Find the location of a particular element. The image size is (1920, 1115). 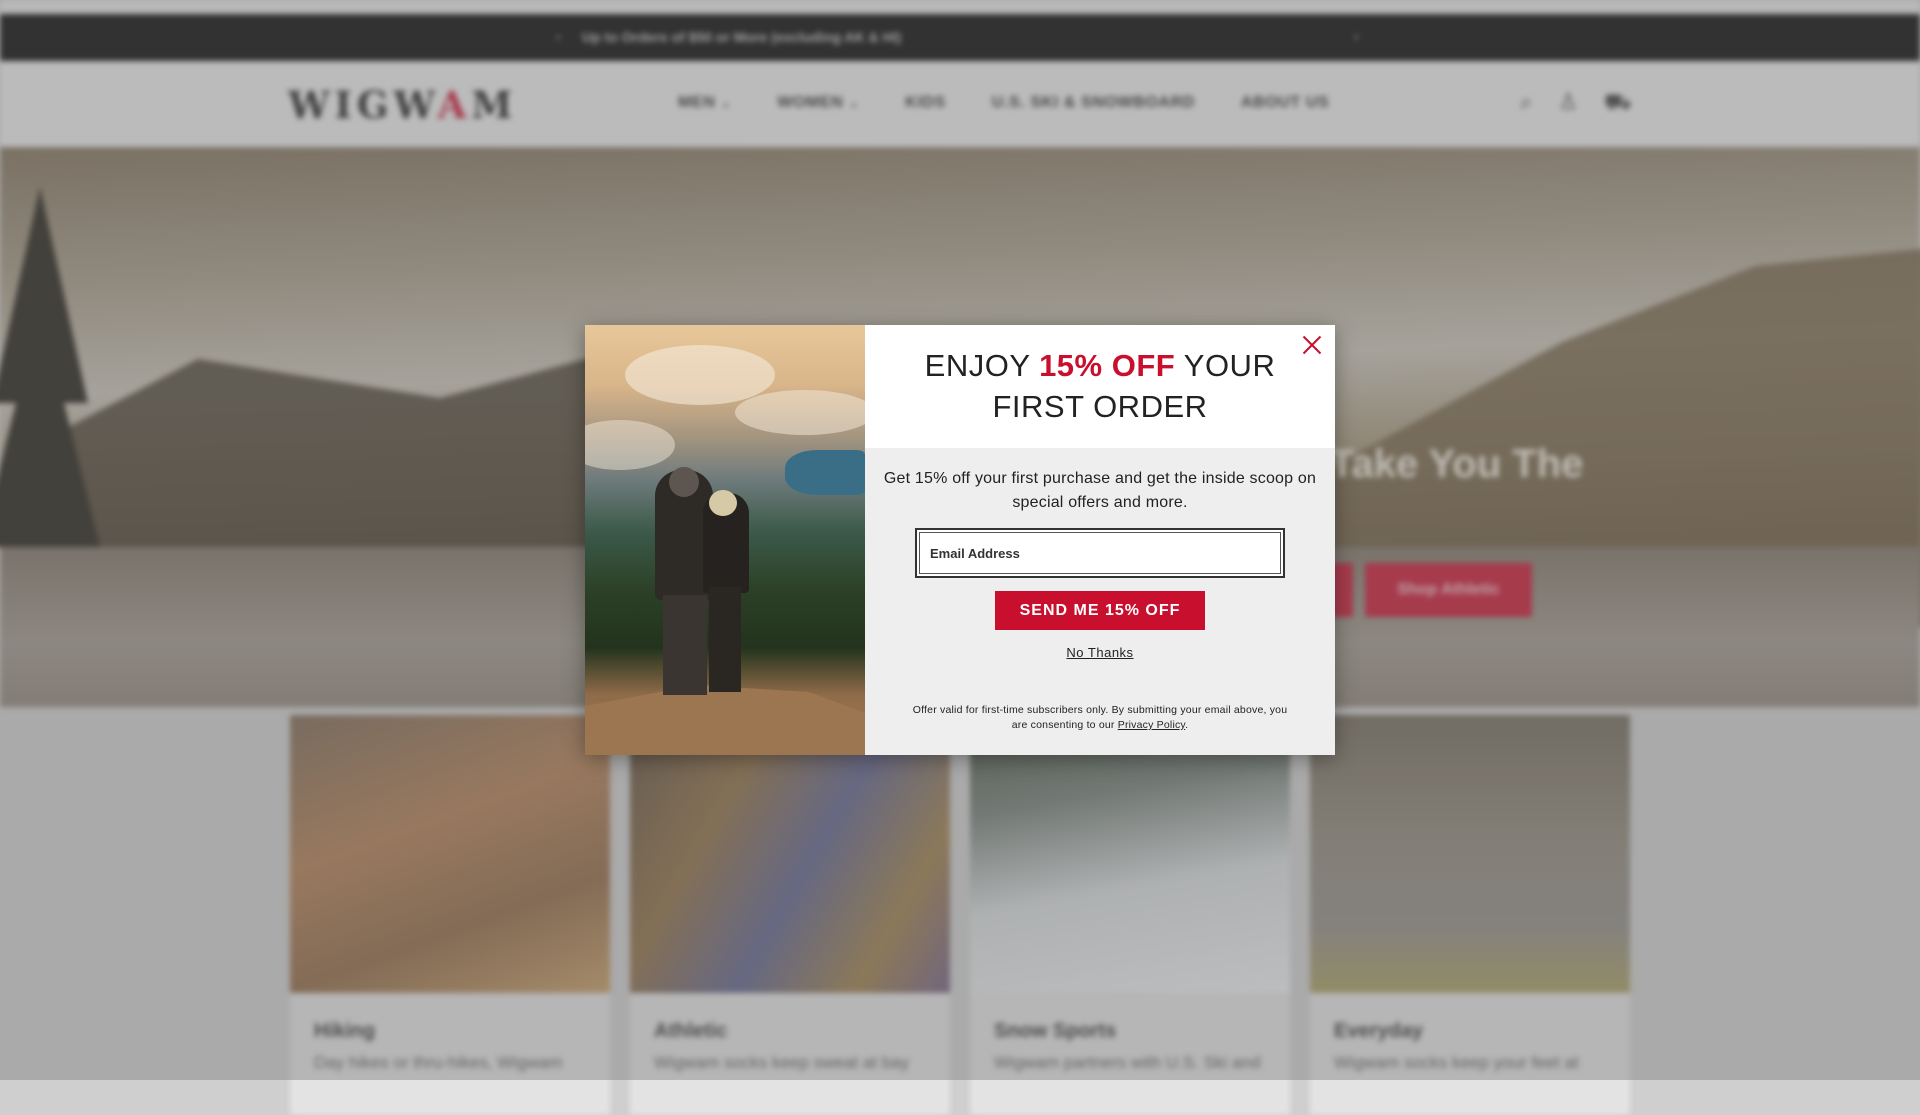

image-cliff is located at coordinates (725, 720).